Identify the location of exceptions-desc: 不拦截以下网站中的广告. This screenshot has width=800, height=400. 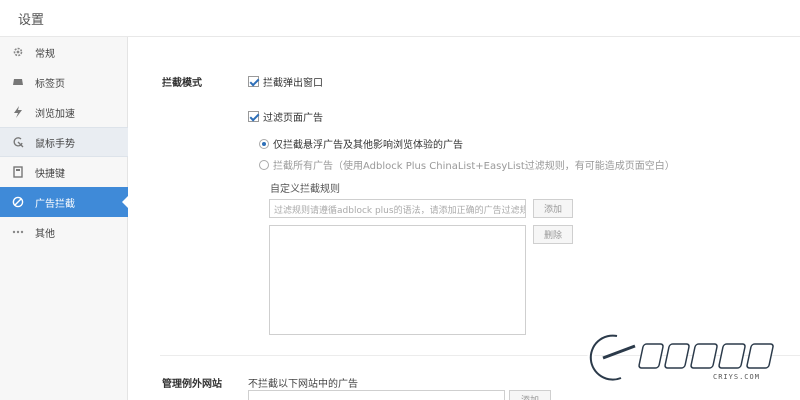
(303, 384).